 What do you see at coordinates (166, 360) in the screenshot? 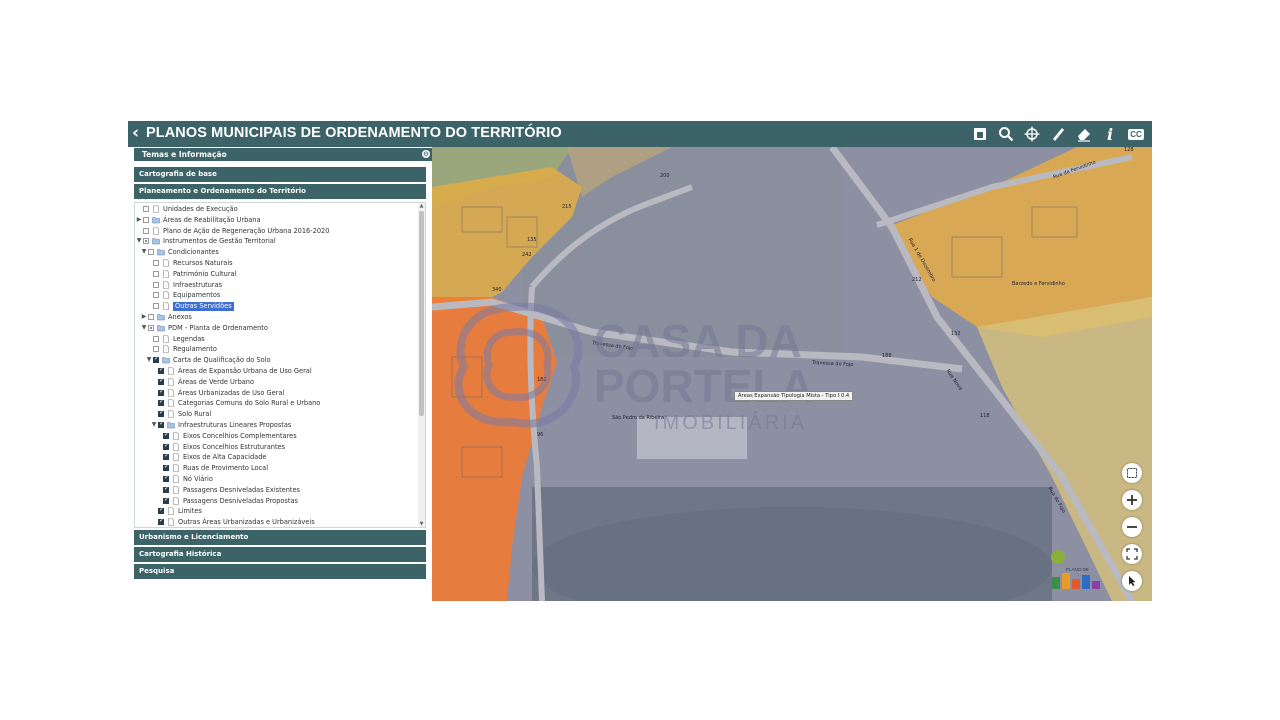
I see `folder-icon` at bounding box center [166, 360].